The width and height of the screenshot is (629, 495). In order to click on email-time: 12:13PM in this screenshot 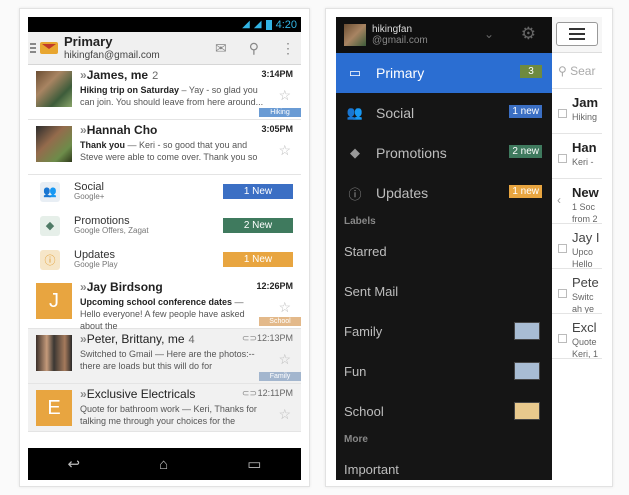, I will do `click(274, 338)`.